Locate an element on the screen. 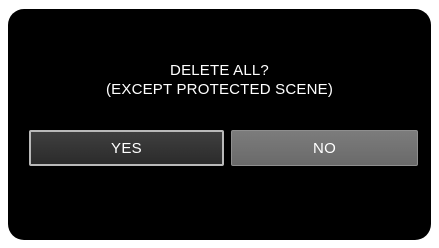 Image resolution: width=439 pixels, height=248 pixels. no-button-label: NO is located at coordinates (324, 148).